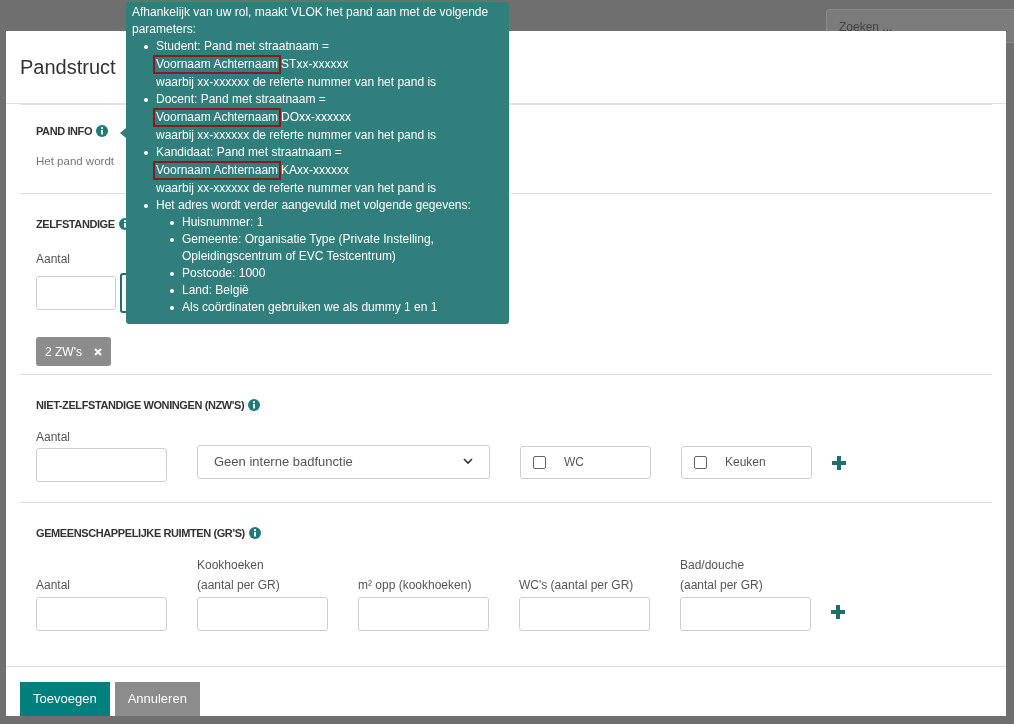  Describe the element at coordinates (314, 205) in the screenshot. I see `tooltip-text: Het adres wordt verder aangevuld met volgende gegevens:` at that location.